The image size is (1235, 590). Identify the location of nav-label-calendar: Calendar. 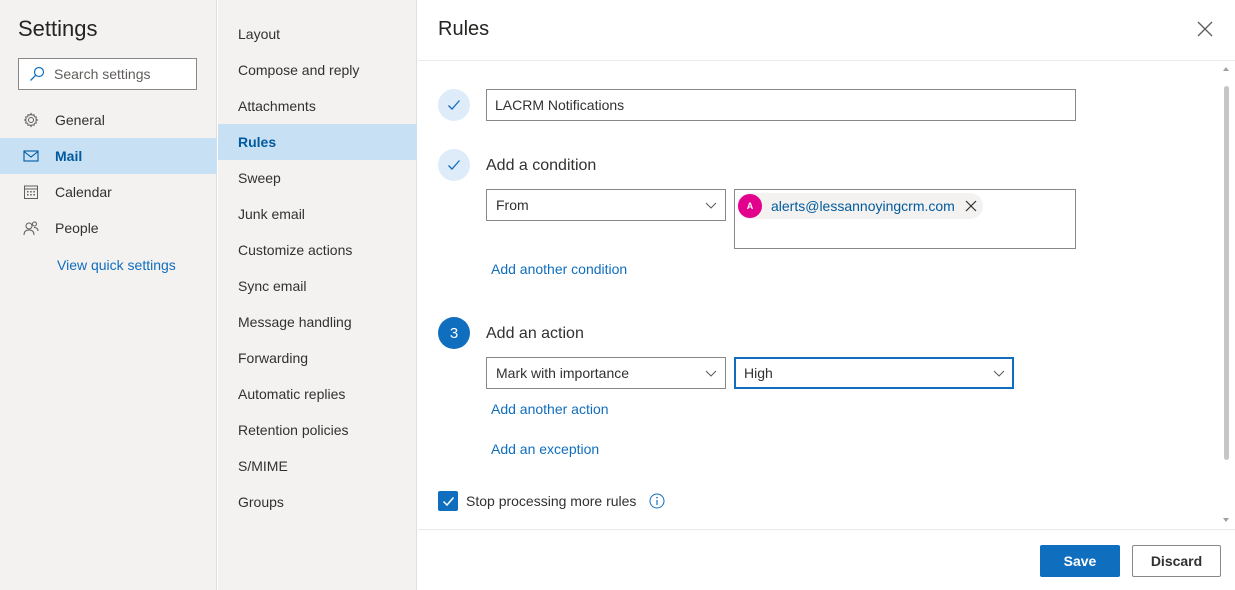
(83, 192).